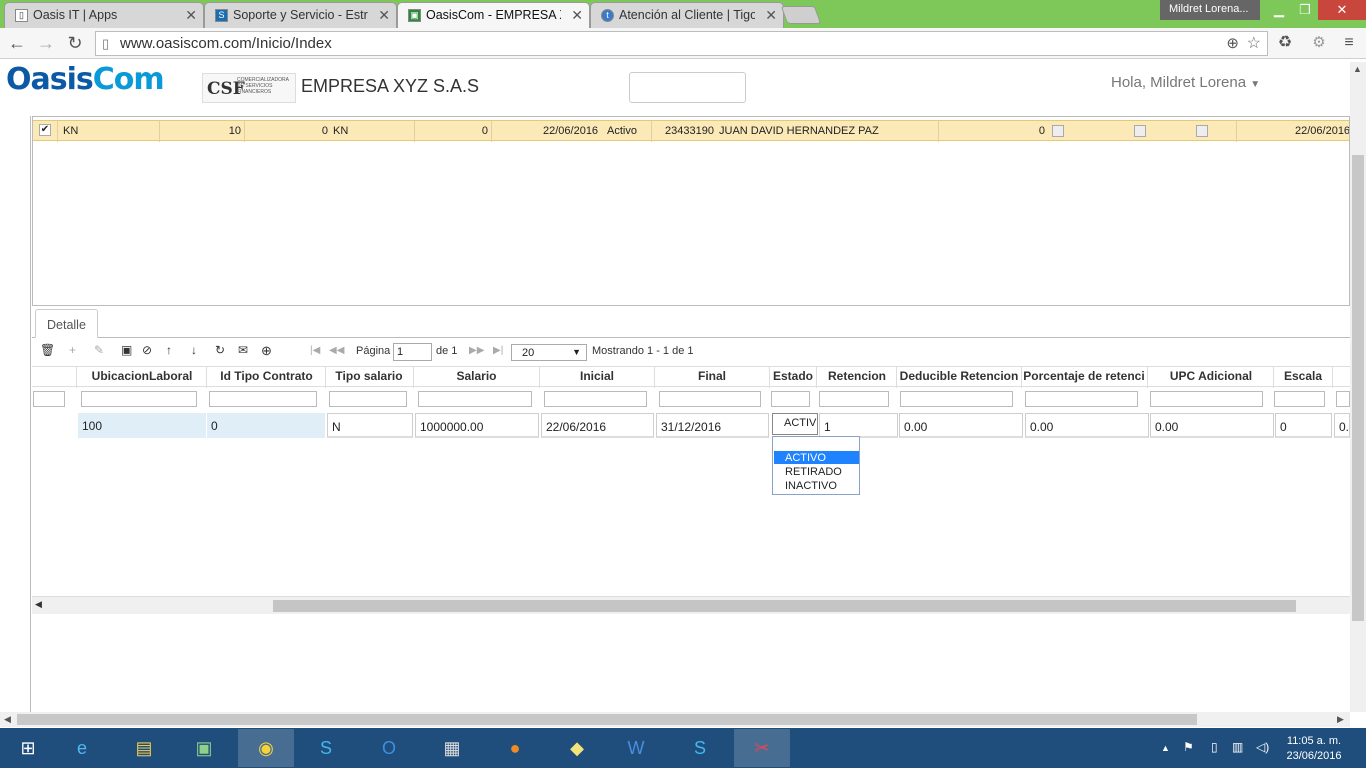 This screenshot has width=1366, height=768. I want to click on battery-icon: ▯, so click(1214, 747).